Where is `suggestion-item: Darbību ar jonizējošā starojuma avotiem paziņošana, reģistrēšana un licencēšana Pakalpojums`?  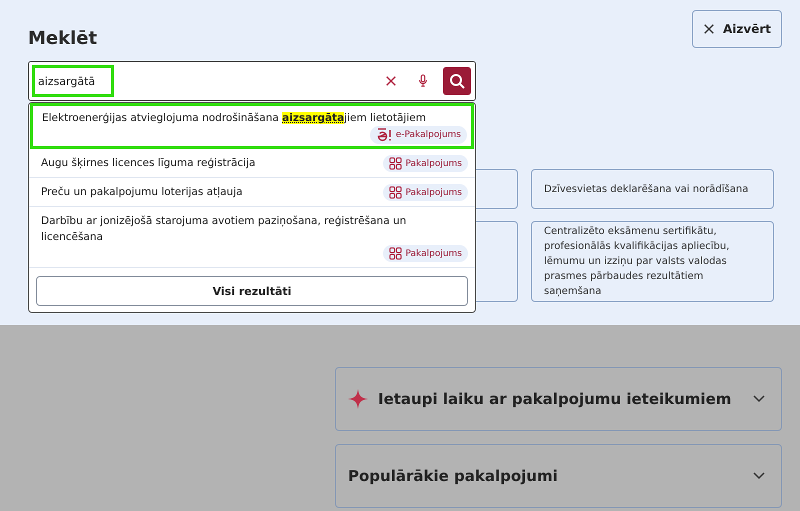 suggestion-item: Darbību ar jonizējošā starojuma avotiem paziņošana, reģistrēšana un licencēšana Pakalpojums is located at coordinates (252, 237).